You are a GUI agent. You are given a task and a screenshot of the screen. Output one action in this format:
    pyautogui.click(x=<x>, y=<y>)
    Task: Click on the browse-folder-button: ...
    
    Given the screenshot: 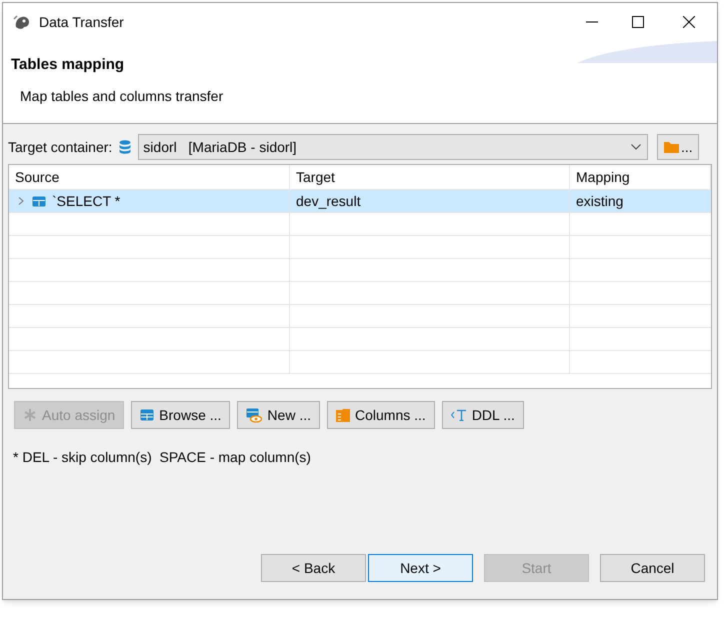 What is the action you would take?
    pyautogui.click(x=678, y=147)
    